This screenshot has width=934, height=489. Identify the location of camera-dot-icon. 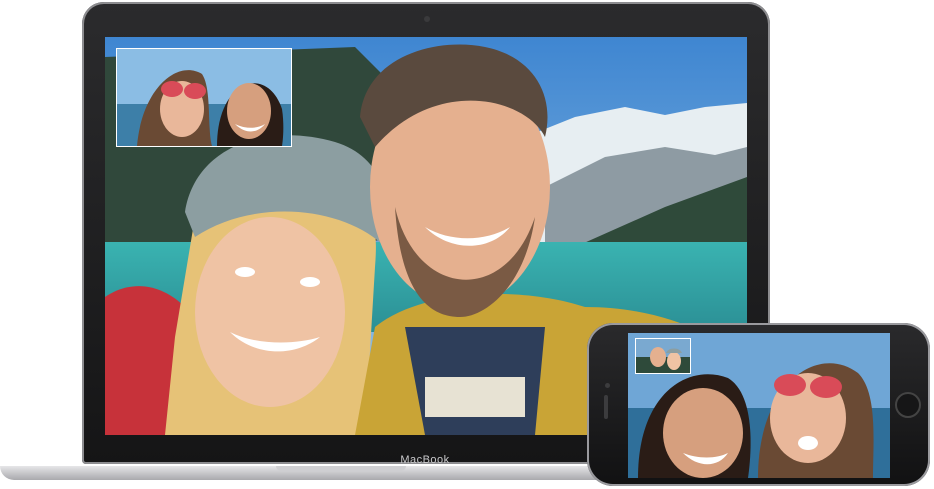
(427, 19).